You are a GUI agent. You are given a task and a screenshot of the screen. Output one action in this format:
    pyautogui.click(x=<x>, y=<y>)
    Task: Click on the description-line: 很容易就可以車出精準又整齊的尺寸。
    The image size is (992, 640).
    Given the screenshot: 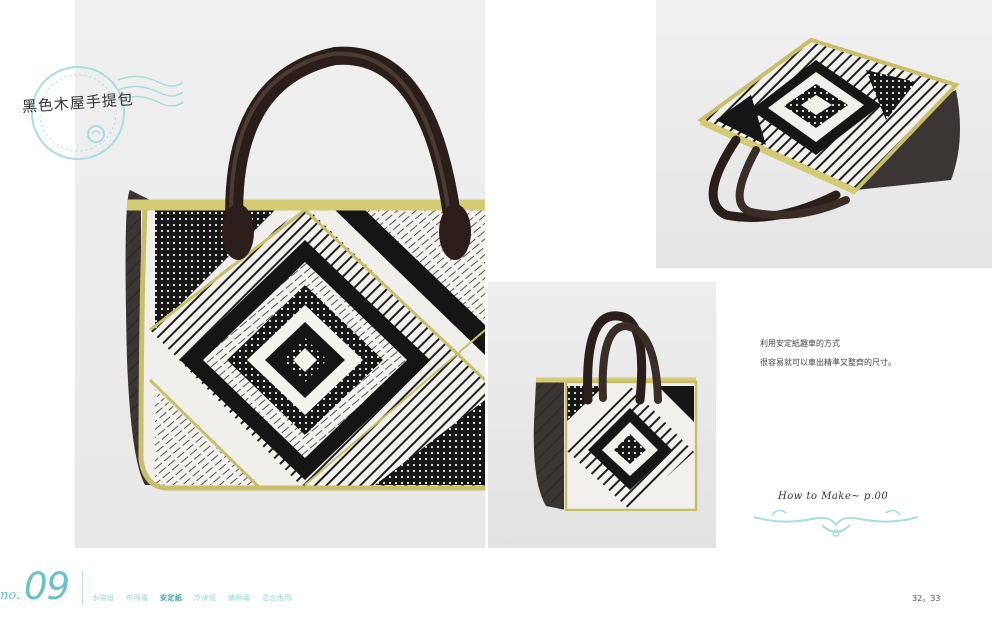 What is the action you would take?
    pyautogui.click(x=828, y=362)
    